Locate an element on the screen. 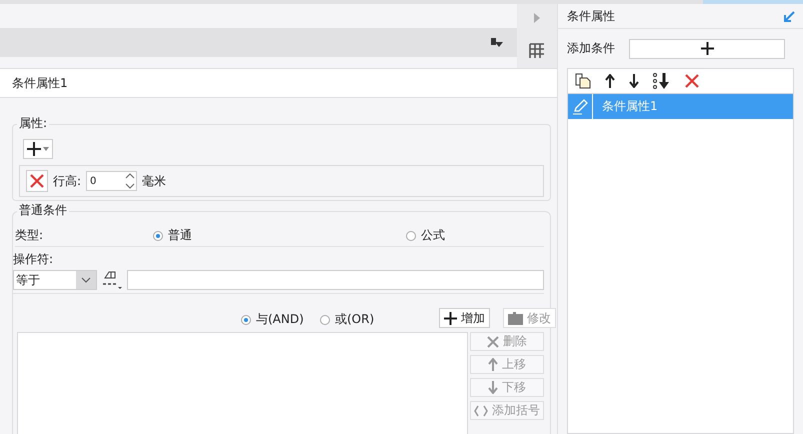 This screenshot has height=434, width=803. editor-title: 条件属性1 is located at coordinates (40, 83).